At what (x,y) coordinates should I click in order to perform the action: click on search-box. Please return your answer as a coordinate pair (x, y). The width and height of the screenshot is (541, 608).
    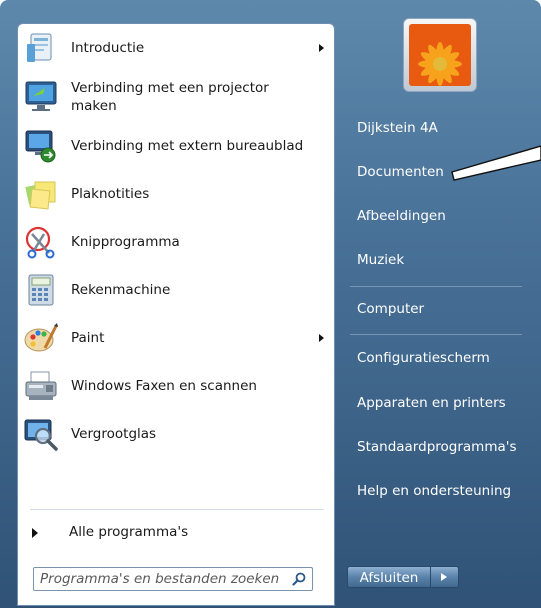
    Looking at the image, I should click on (173, 579).